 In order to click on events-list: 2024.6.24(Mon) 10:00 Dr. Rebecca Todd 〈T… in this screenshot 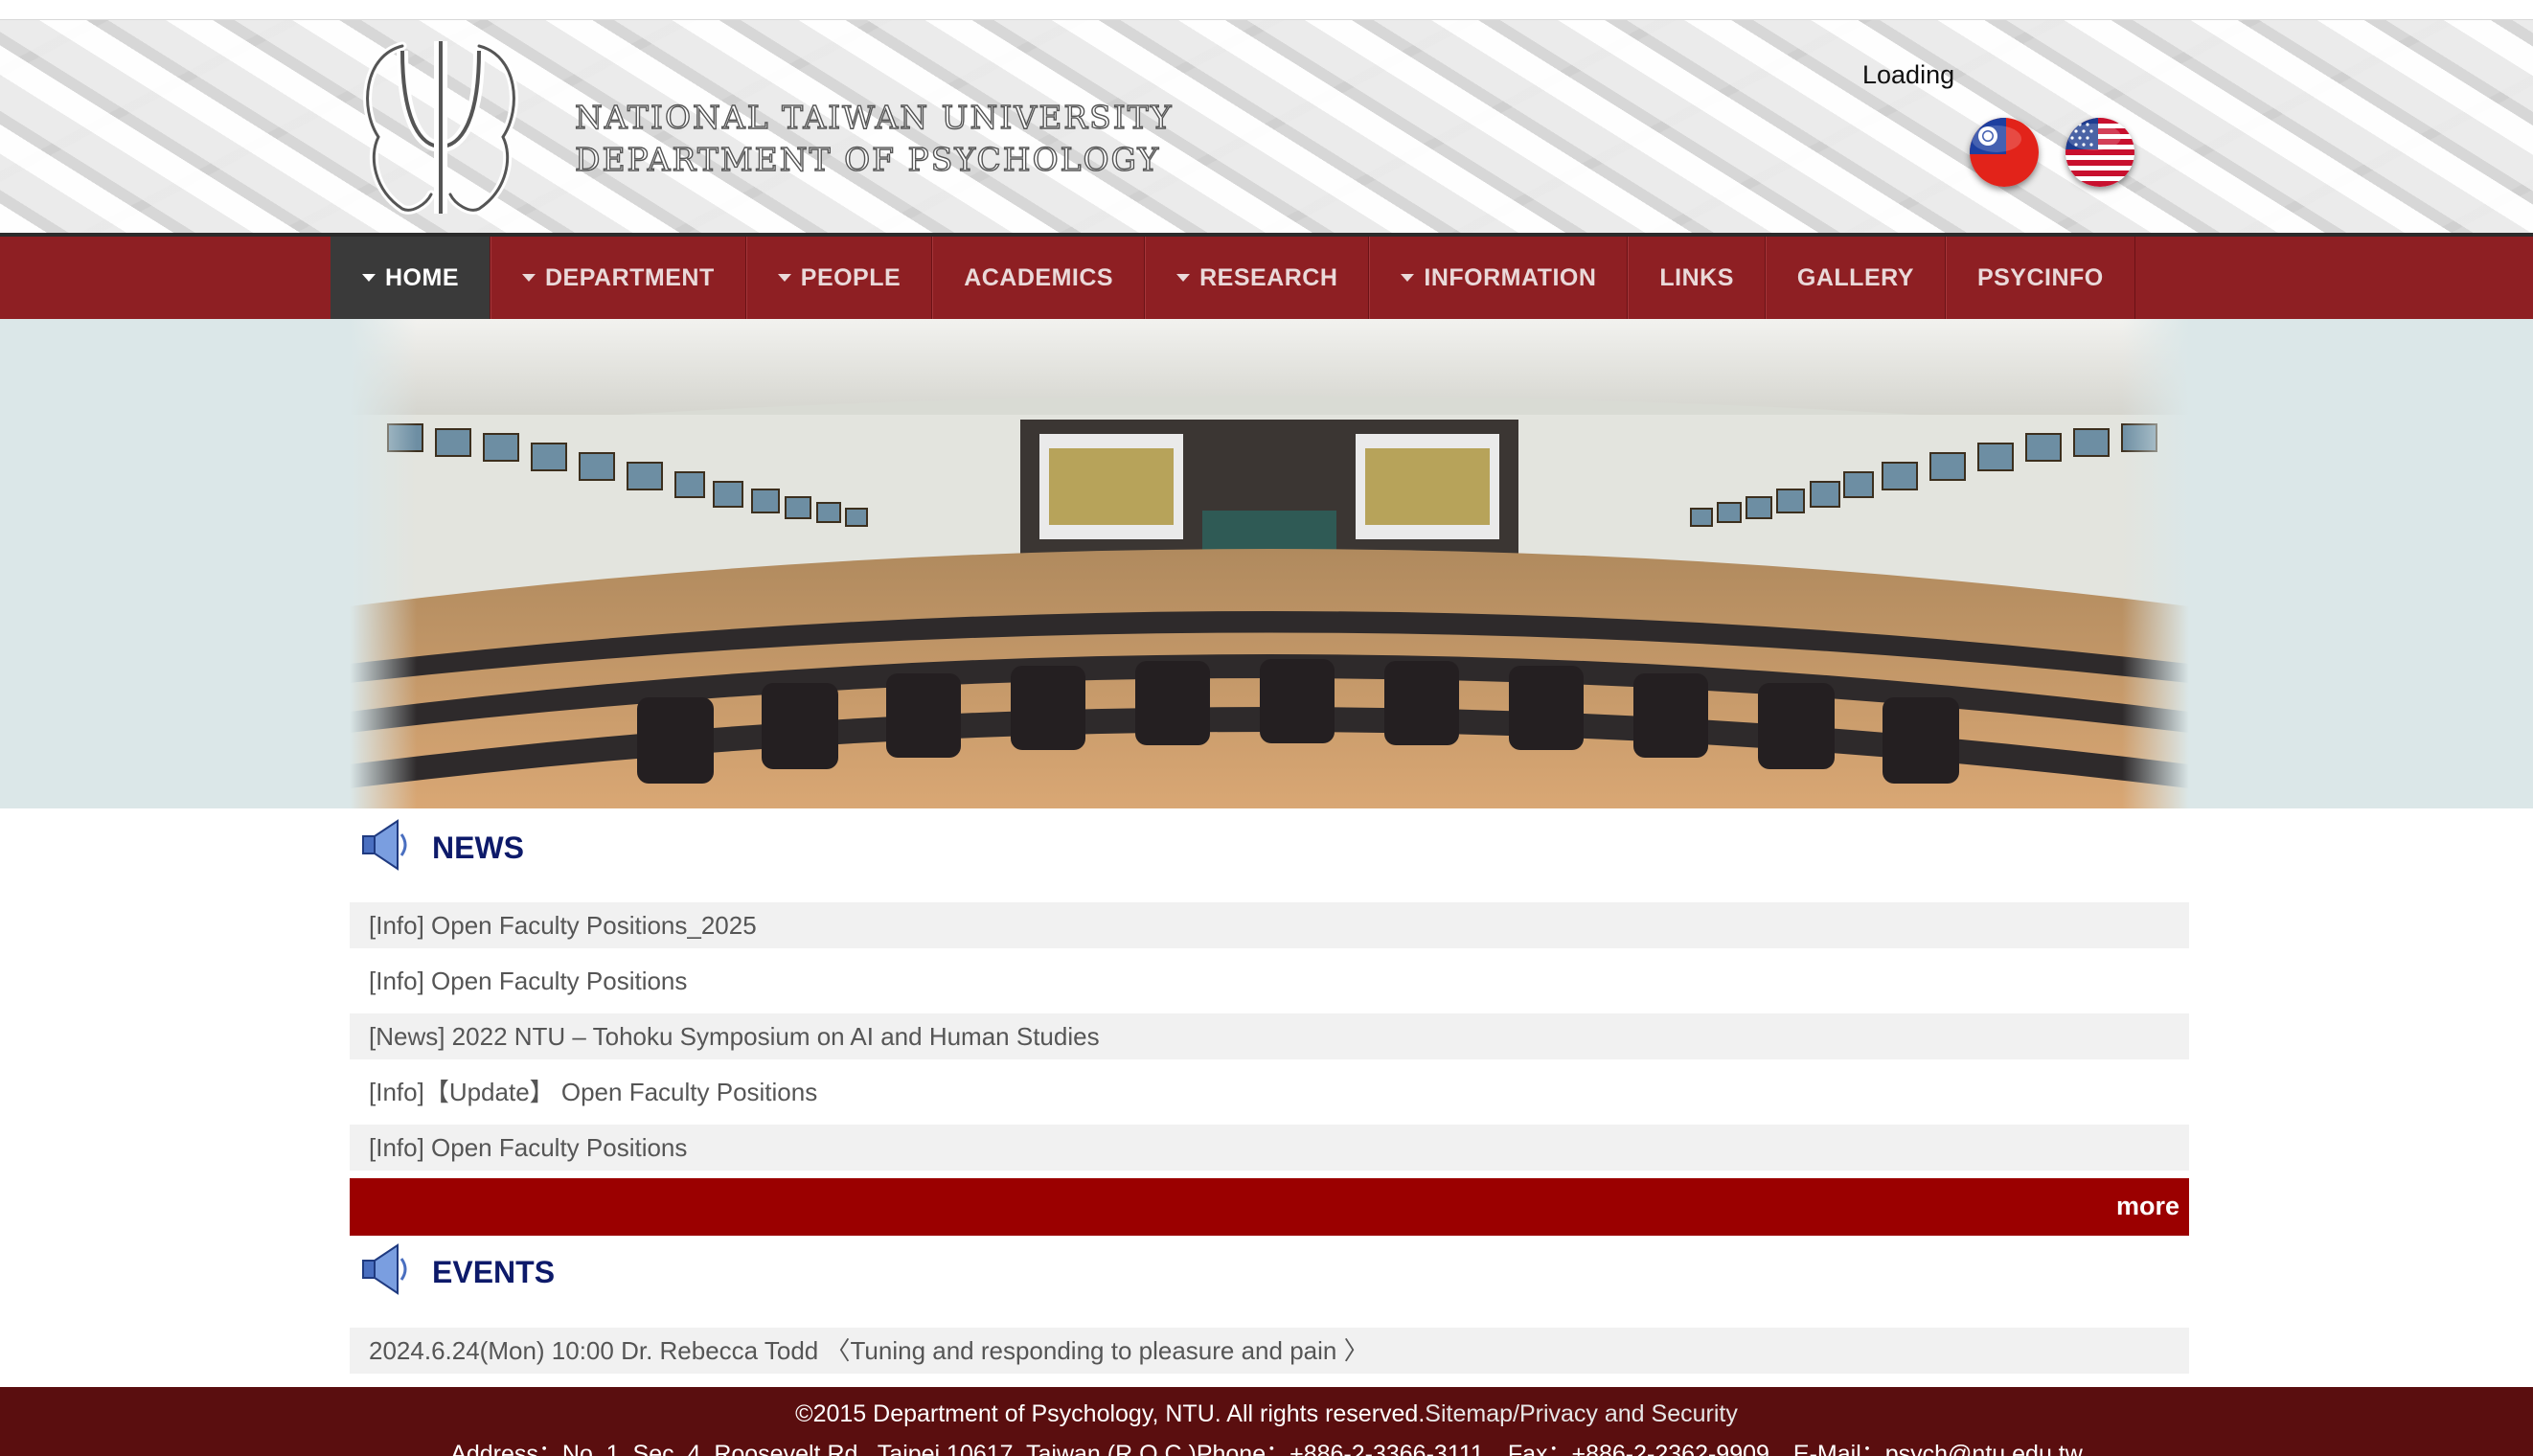, I will do `click(1269, 1356)`.